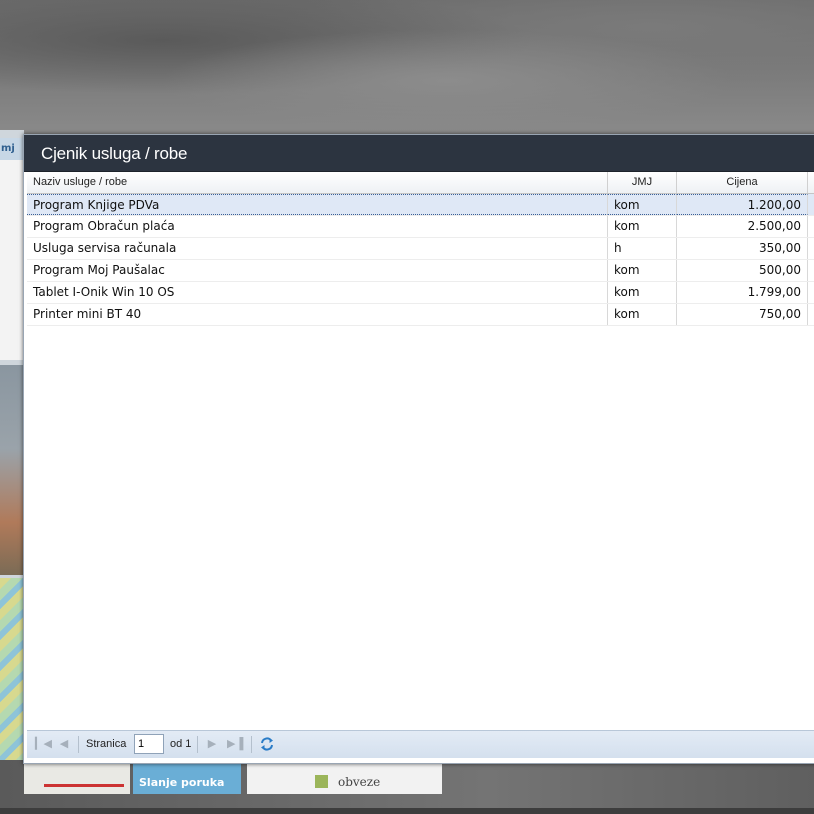  Describe the element at coordinates (317, 204) in the screenshot. I see `cell-name: Program Knjige PDVa` at that location.